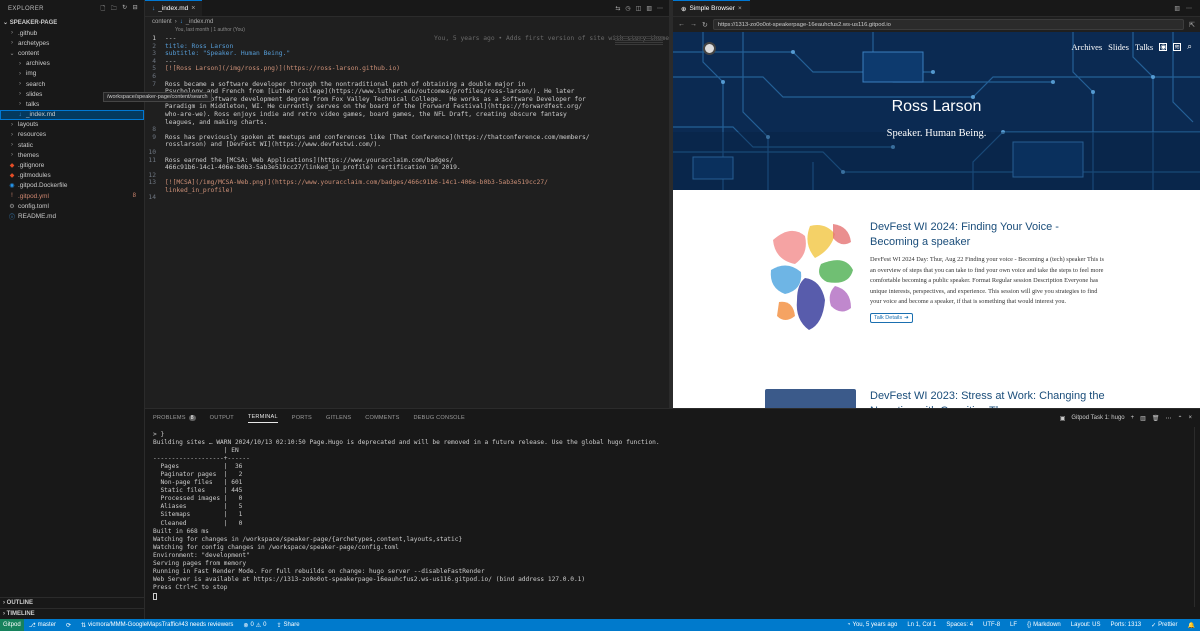 This screenshot has width=1200, height=631. I want to click on code-line: 8, so click(407, 130).